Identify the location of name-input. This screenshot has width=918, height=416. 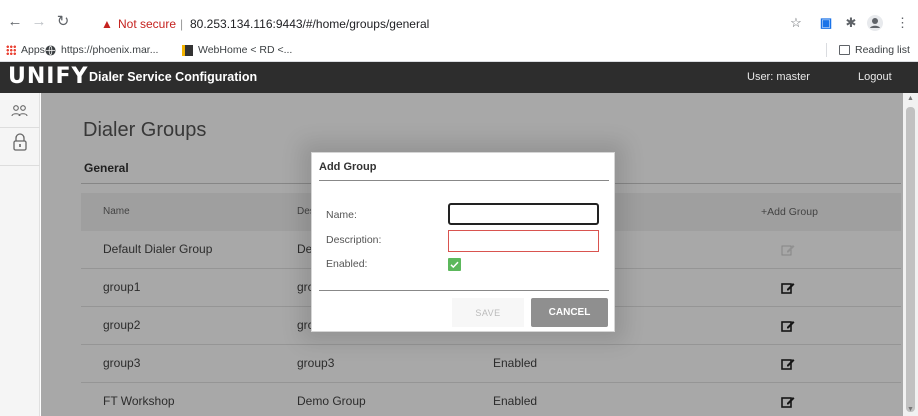
(523, 214).